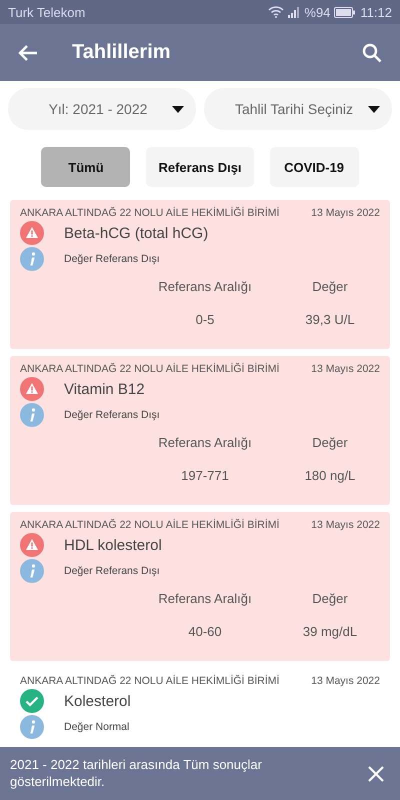  Describe the element at coordinates (298, 109) in the screenshot. I see `dropdown-field: Tahlil Tarihi Seçiniz` at that location.